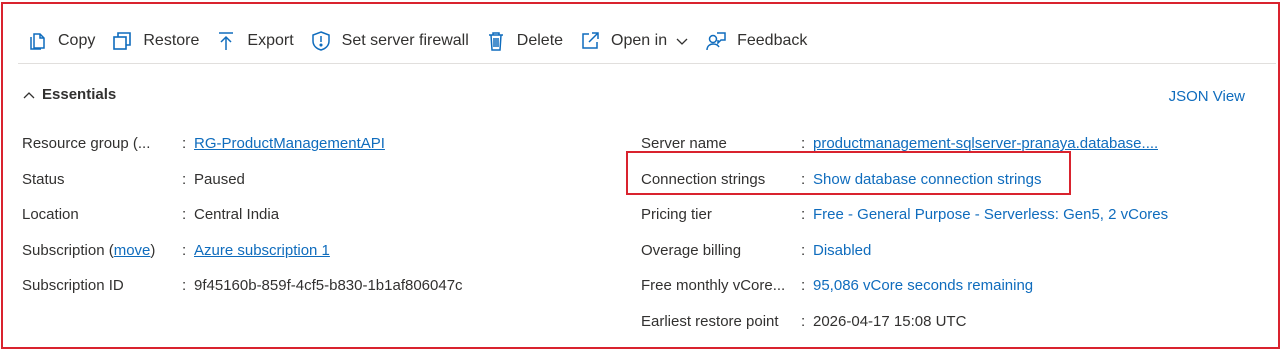 The width and height of the screenshot is (1285, 352). What do you see at coordinates (951, 251) in the screenshot?
I see `overage-billing-row: Overage billing : Disabled` at bounding box center [951, 251].